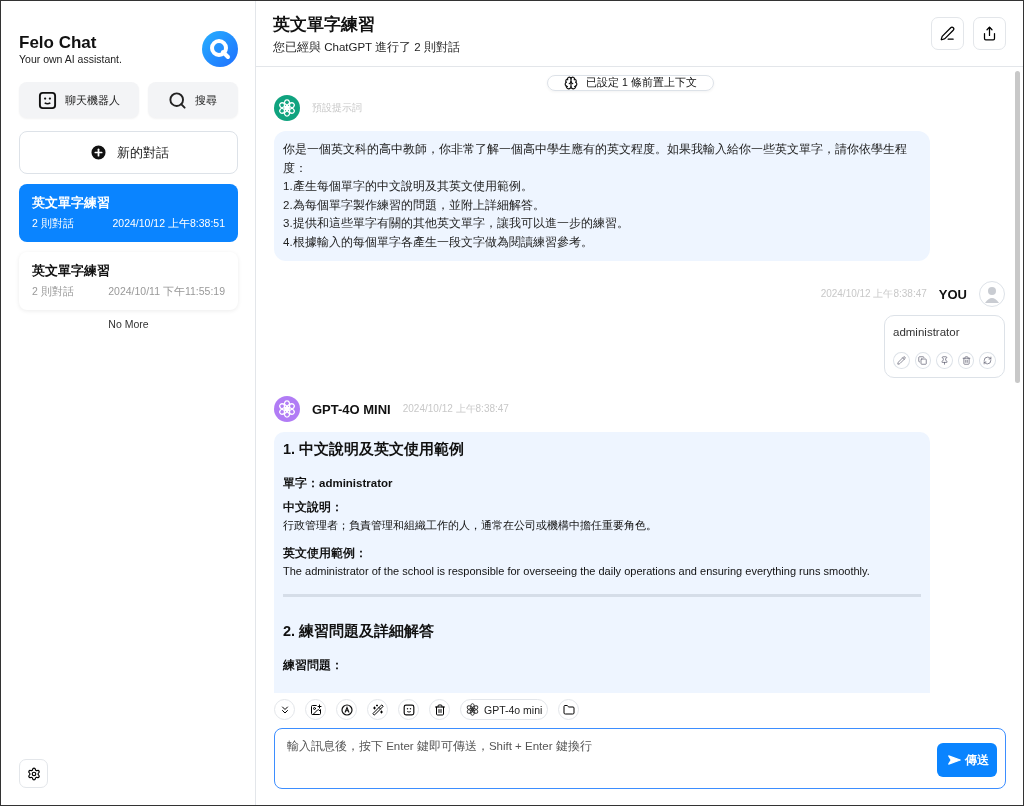  What do you see at coordinates (166, 292) in the screenshot?
I see `conversation-time: 2024/10/11 下午11:55:19` at bounding box center [166, 292].